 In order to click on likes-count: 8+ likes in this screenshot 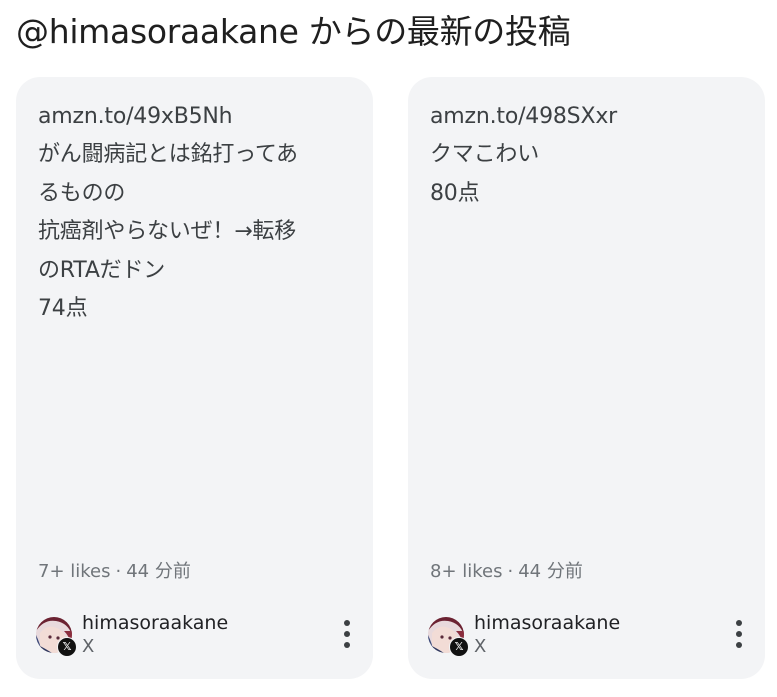, I will do `click(466, 571)`.